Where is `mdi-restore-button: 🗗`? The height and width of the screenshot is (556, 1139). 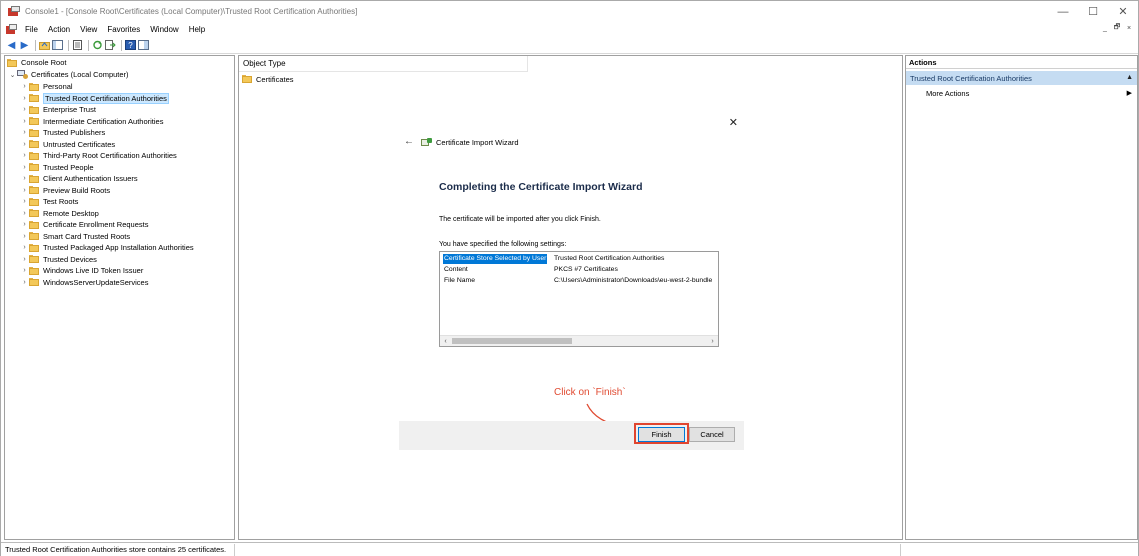
mdi-restore-button: 🗗 is located at coordinates (1117, 28).